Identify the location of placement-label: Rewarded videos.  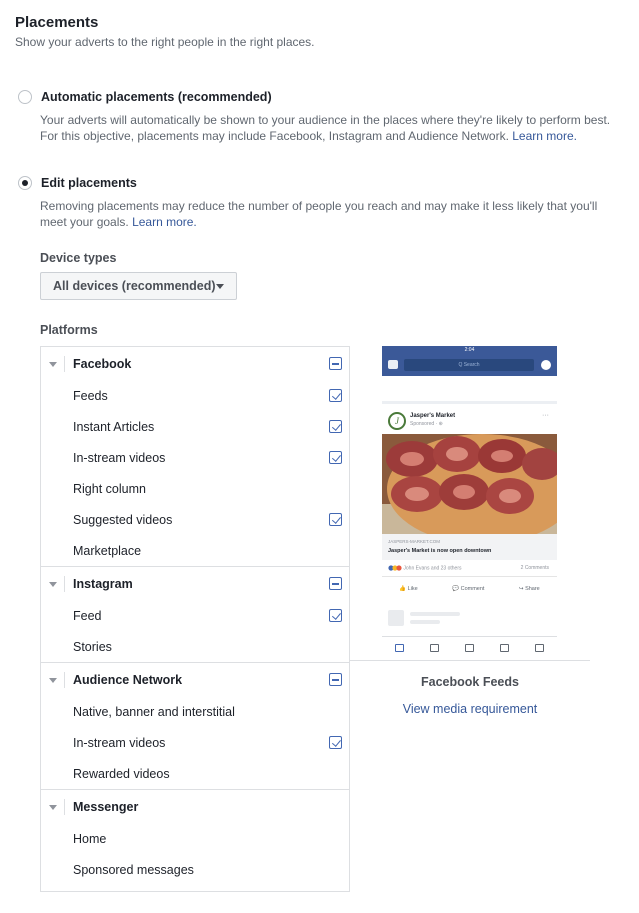
(121, 773).